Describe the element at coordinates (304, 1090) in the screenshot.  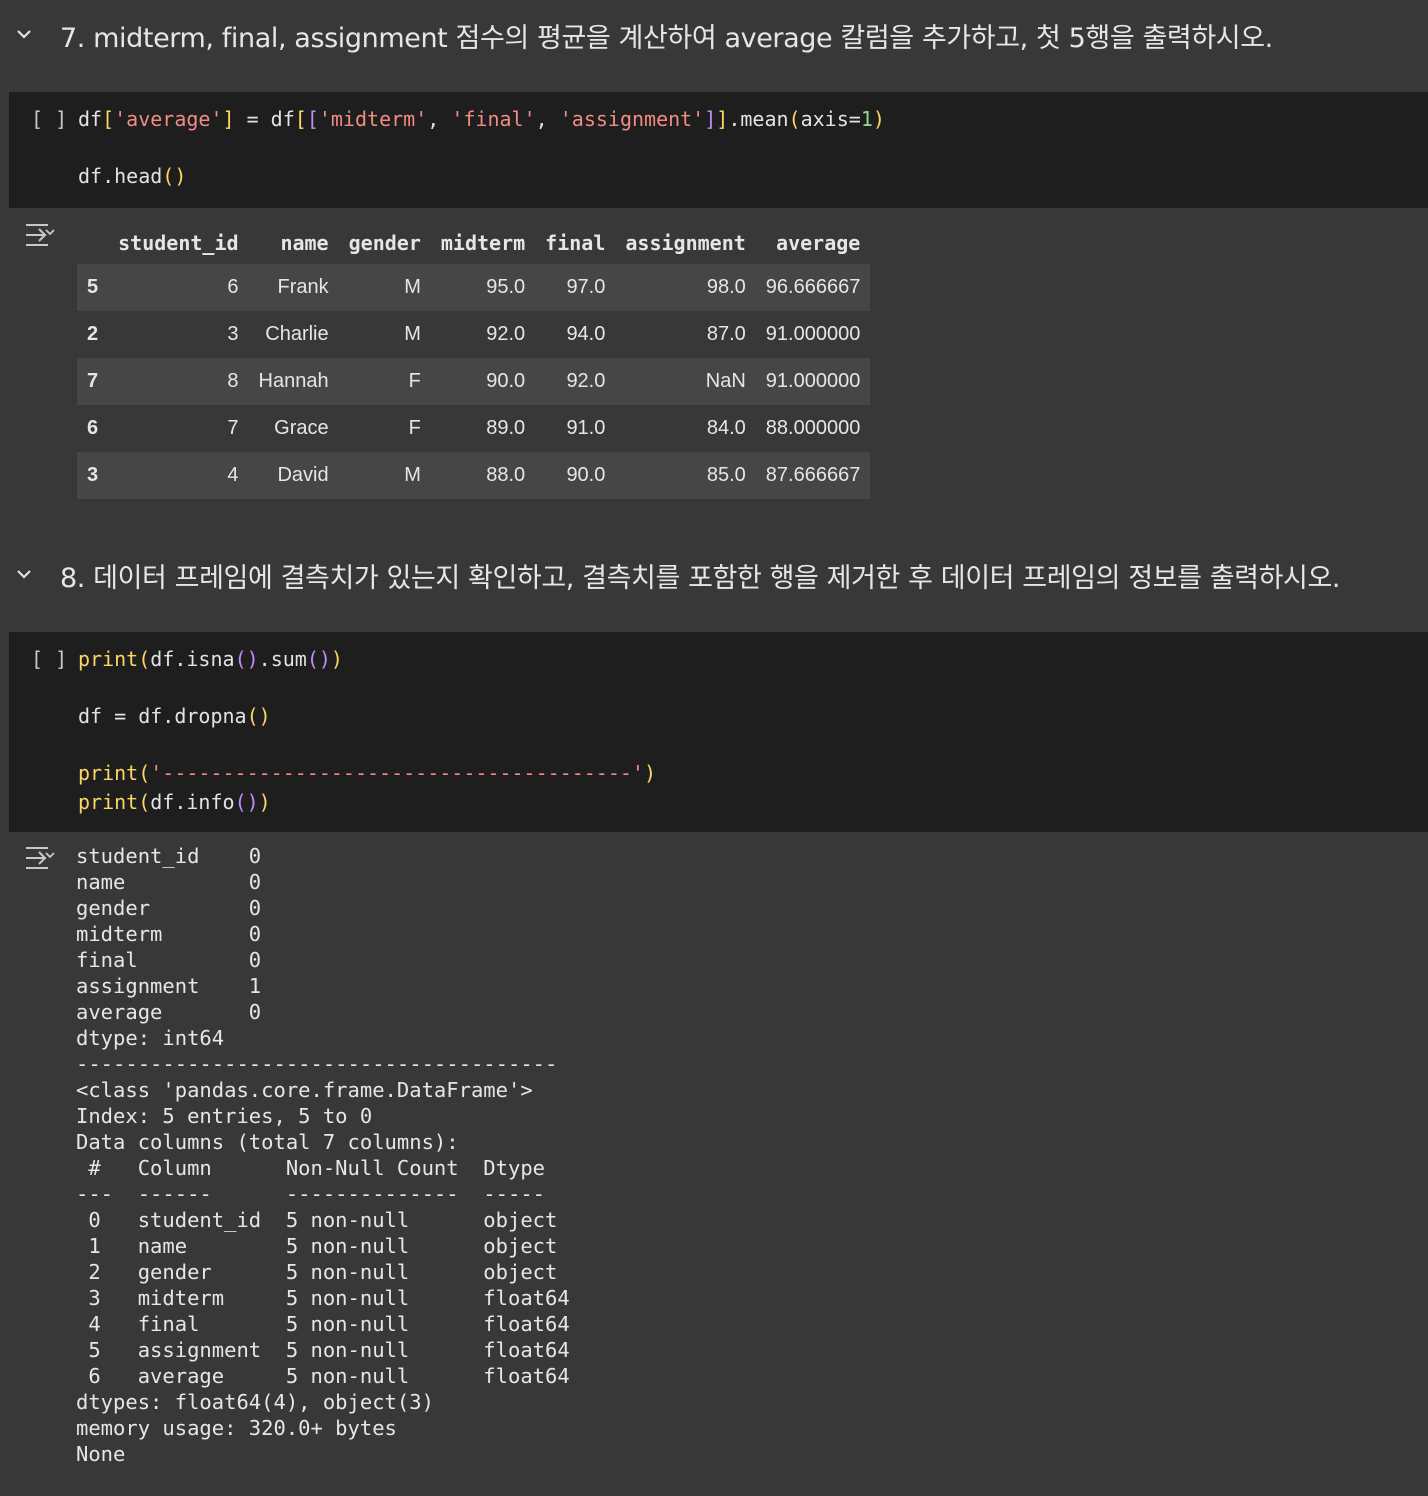
I see `output-line: <class 'pandas.core.frame.DataFrame'>` at that location.